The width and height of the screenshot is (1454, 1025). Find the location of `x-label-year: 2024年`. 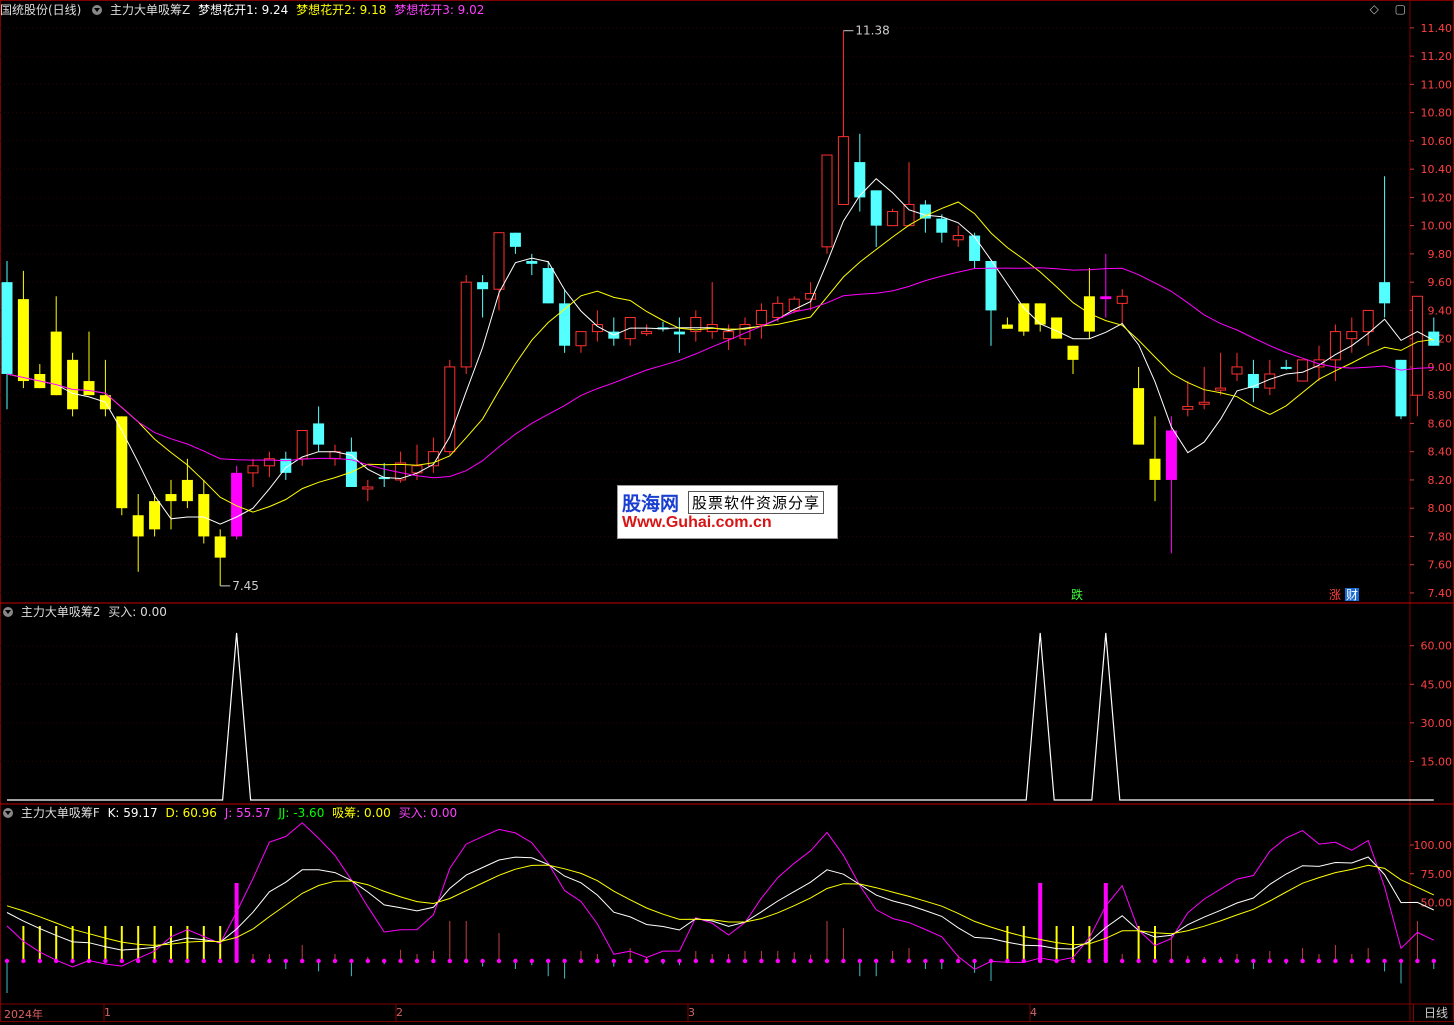

x-label-year: 2024年 is located at coordinates (23, 1014).